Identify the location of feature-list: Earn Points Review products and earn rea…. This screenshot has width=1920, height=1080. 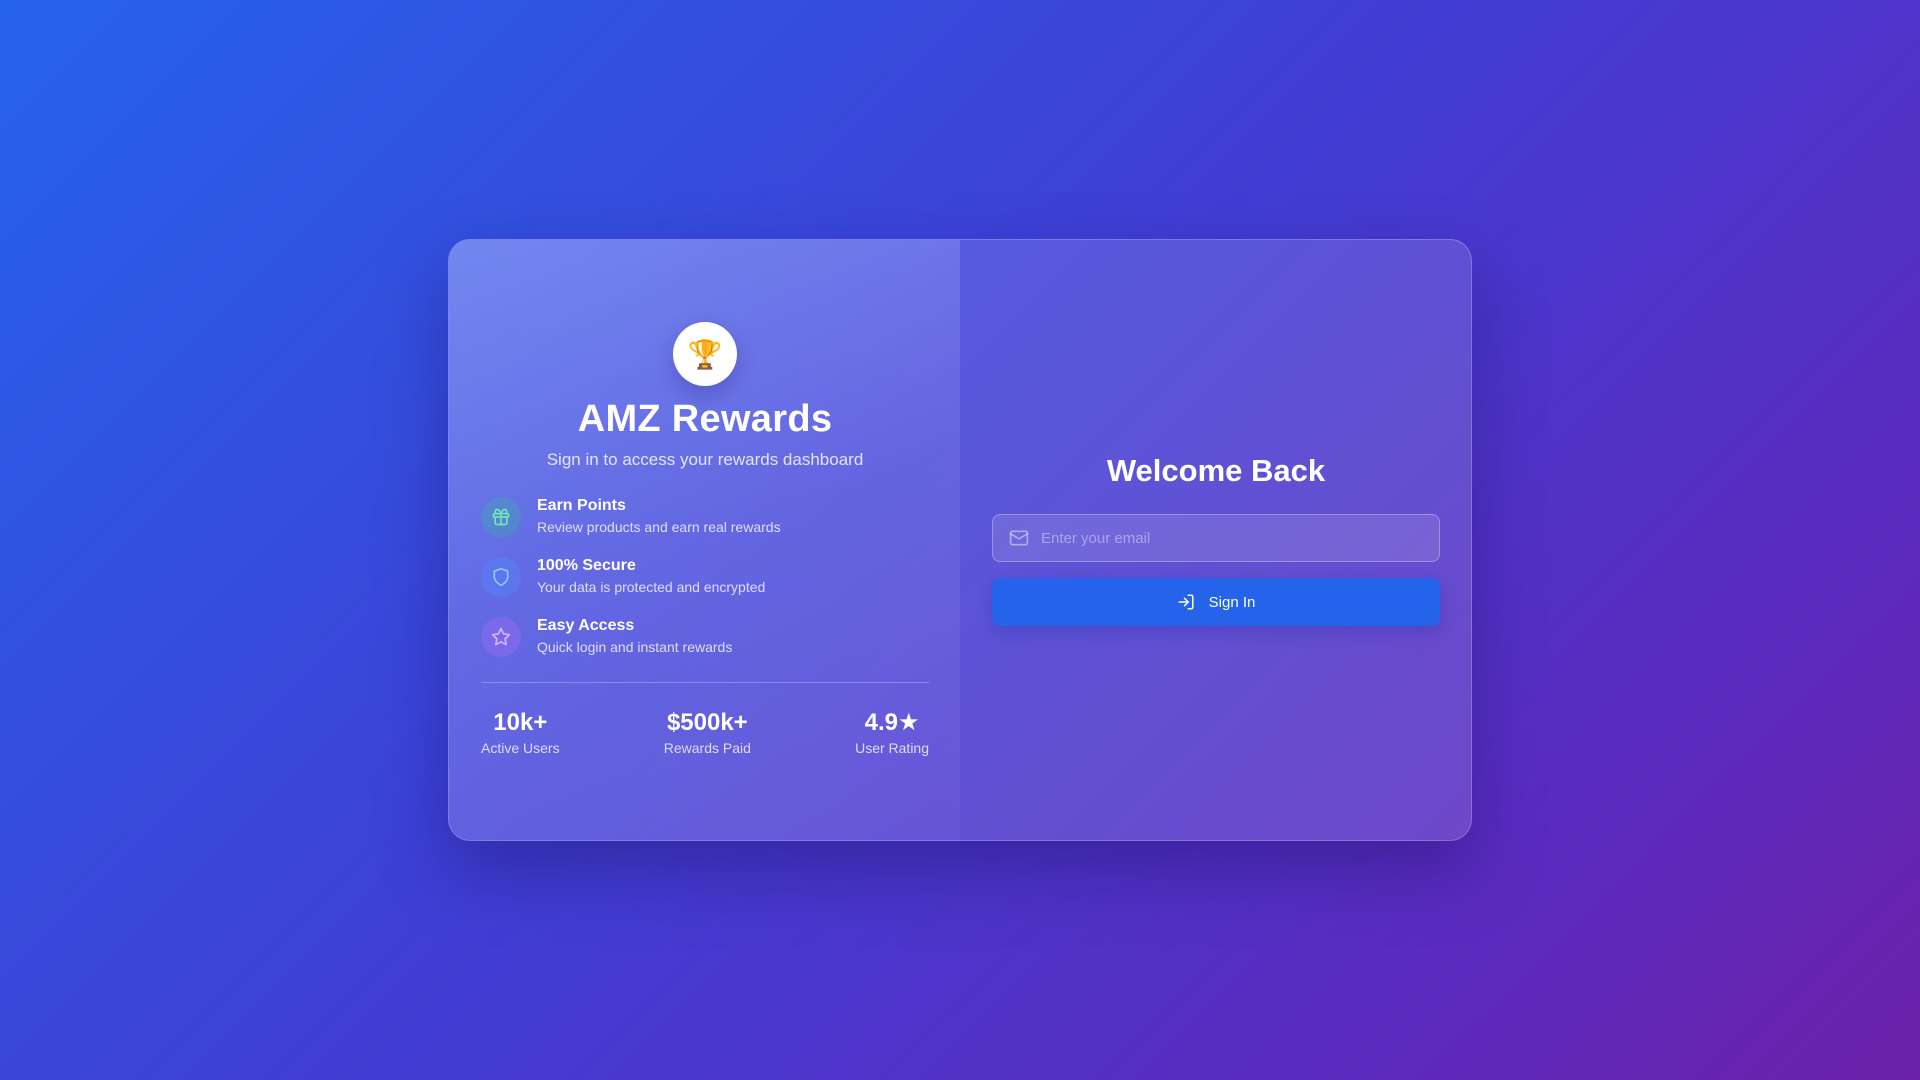
(705, 586).